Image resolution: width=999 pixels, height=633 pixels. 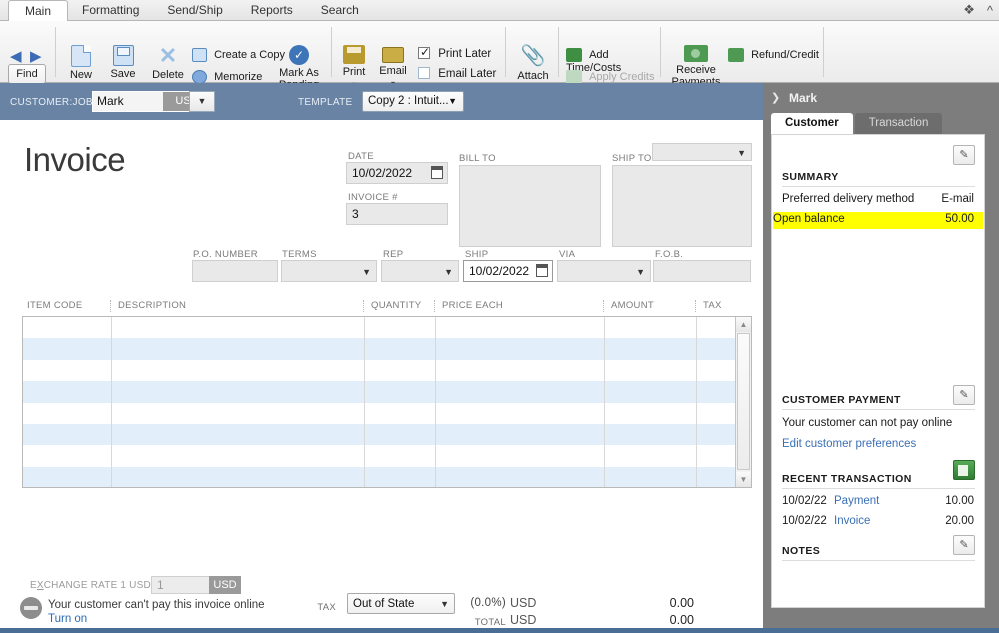 What do you see at coordinates (81, 56) in the screenshot?
I see `new-document-icon` at bounding box center [81, 56].